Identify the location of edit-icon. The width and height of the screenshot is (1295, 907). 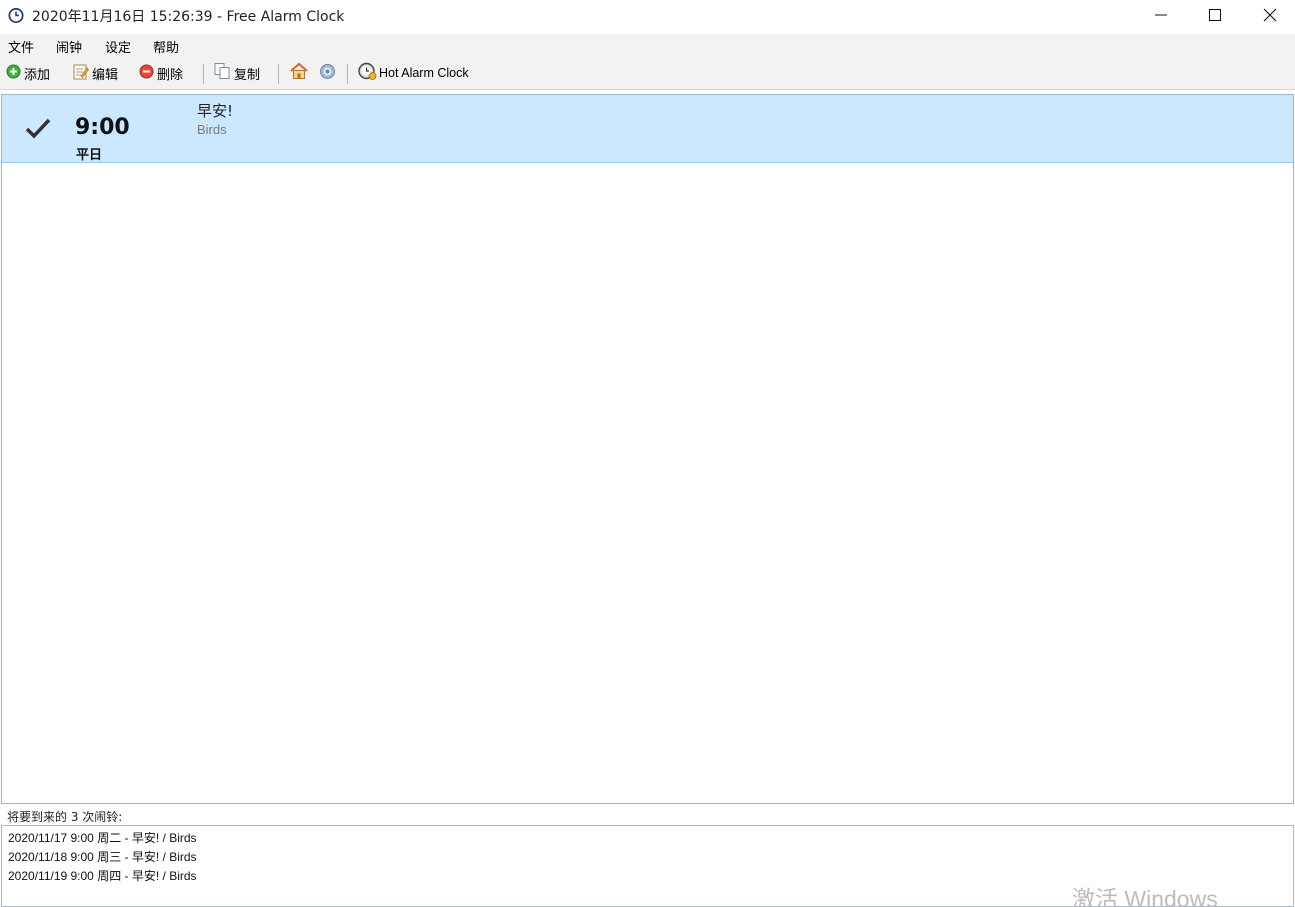
(80, 73).